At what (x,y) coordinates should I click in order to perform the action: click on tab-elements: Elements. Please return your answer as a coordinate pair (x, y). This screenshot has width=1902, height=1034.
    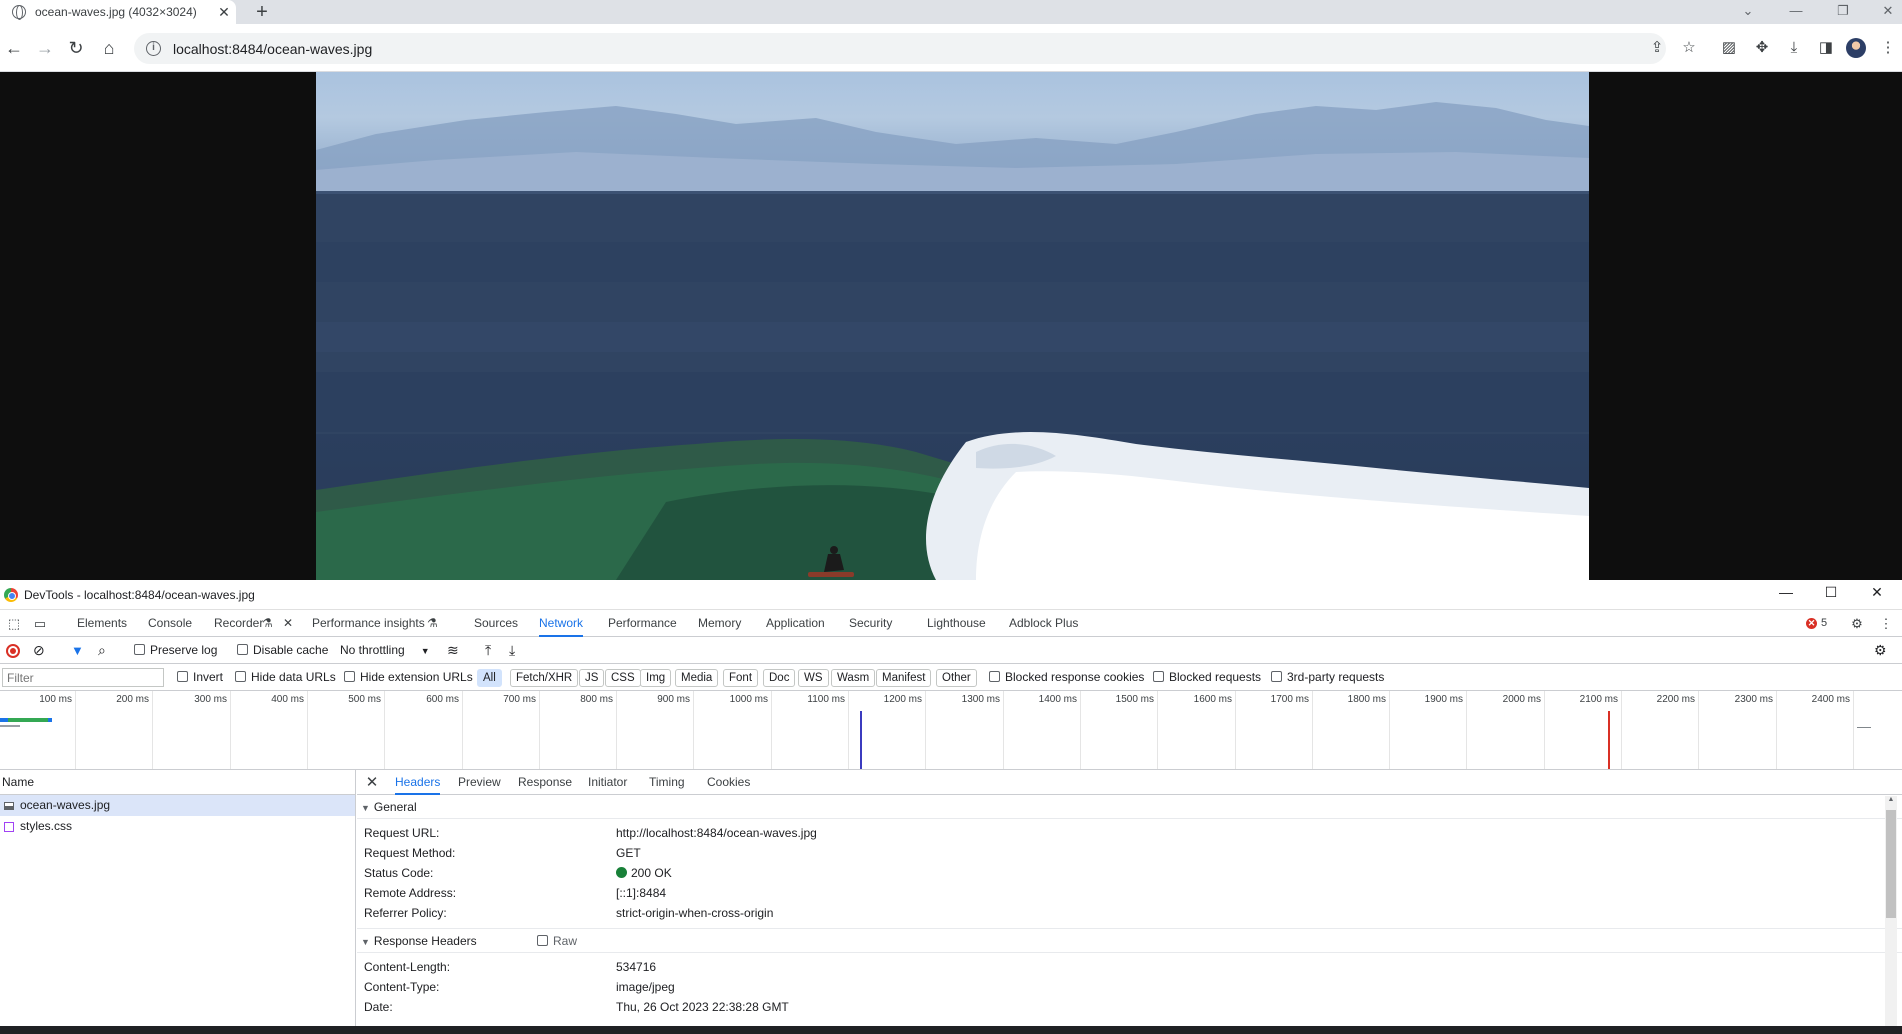
    Looking at the image, I should click on (102, 623).